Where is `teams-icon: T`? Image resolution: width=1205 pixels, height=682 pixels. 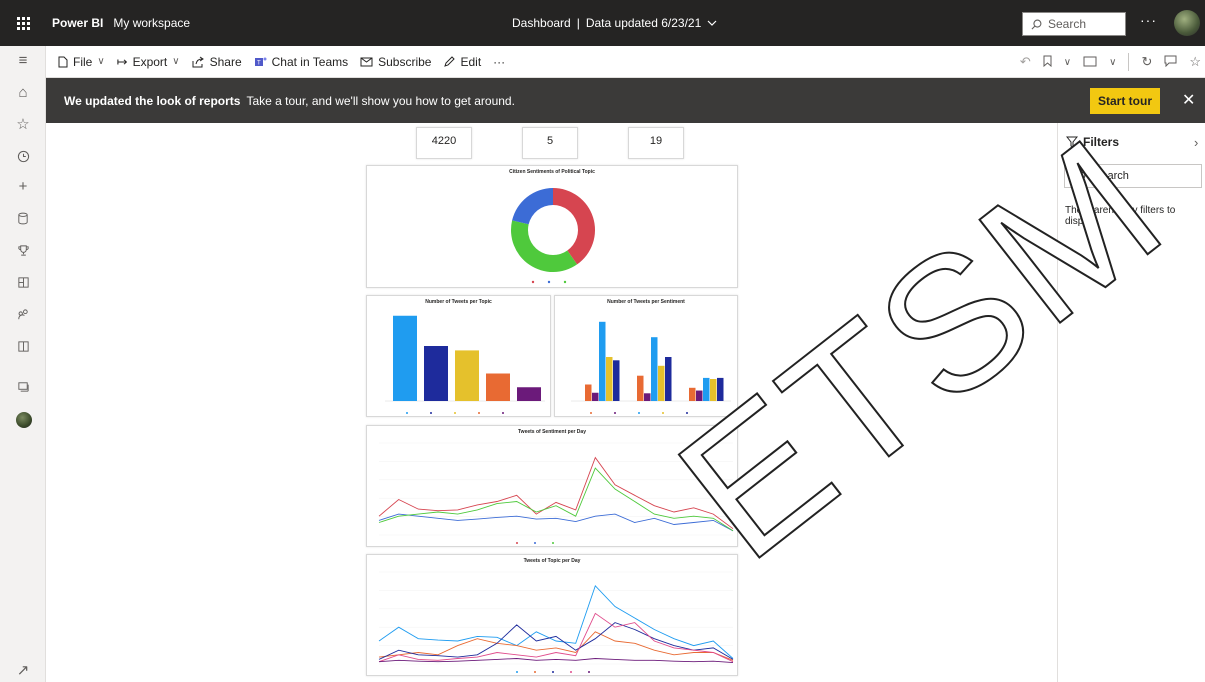
teams-icon: T is located at coordinates (260, 61).